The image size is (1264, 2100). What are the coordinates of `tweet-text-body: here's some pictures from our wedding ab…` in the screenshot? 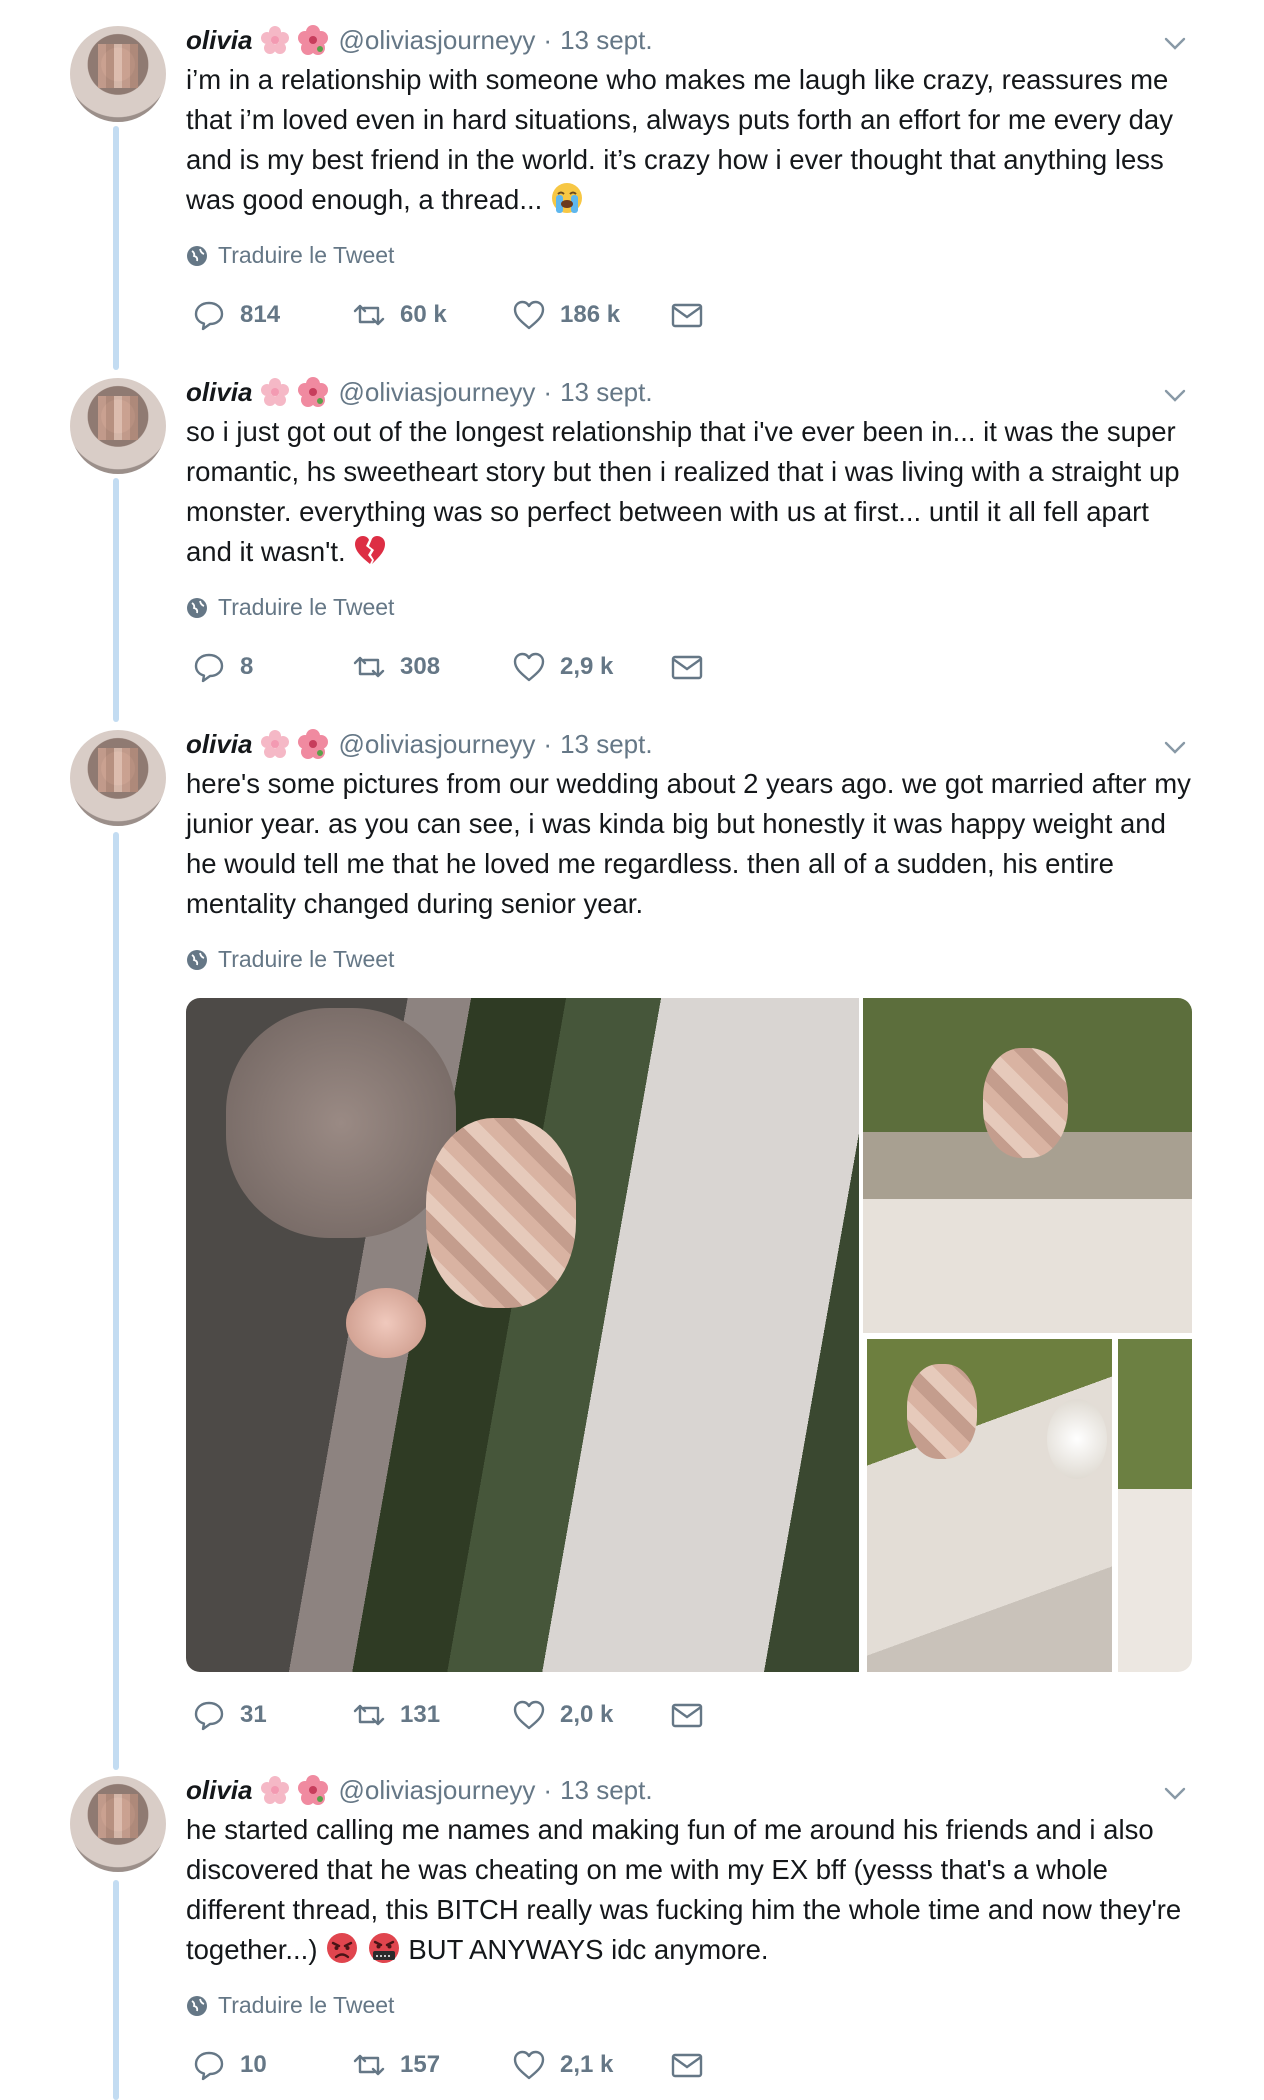 It's located at (688, 843).